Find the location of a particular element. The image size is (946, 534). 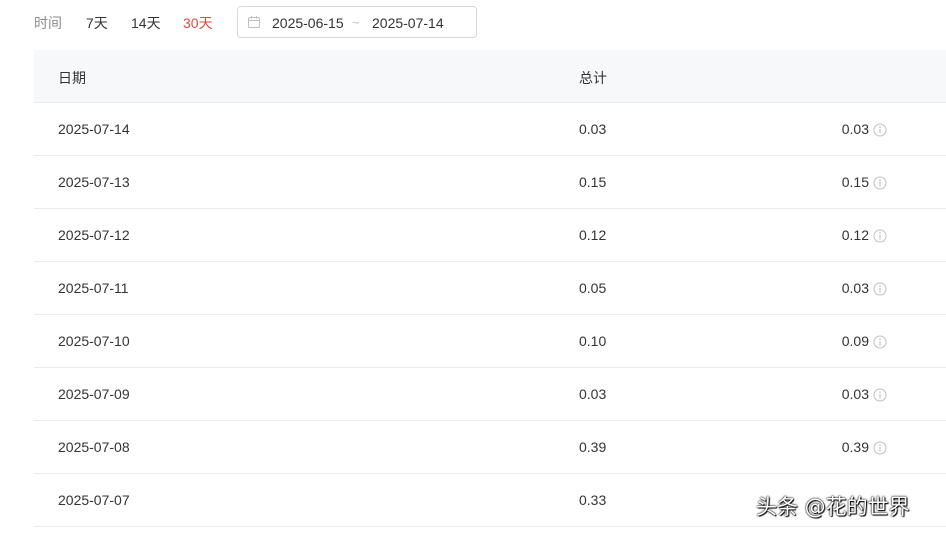

cell-date: 2025-07-11 is located at coordinates (93, 288).